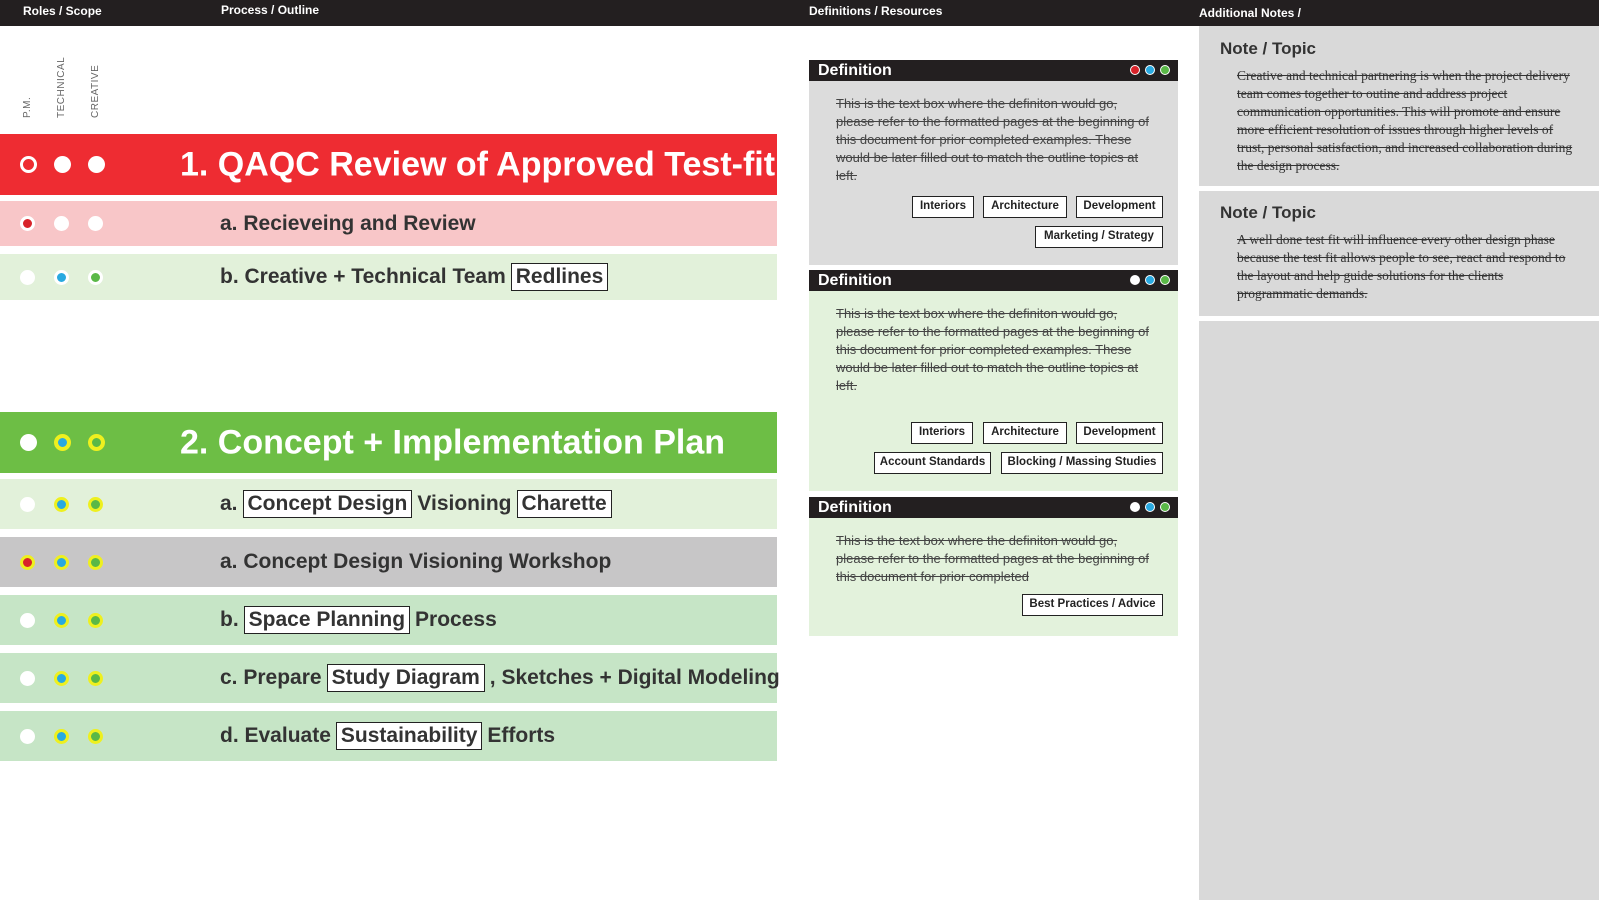  What do you see at coordinates (1268, 212) in the screenshot?
I see `note-title-2: Note / Topic` at bounding box center [1268, 212].